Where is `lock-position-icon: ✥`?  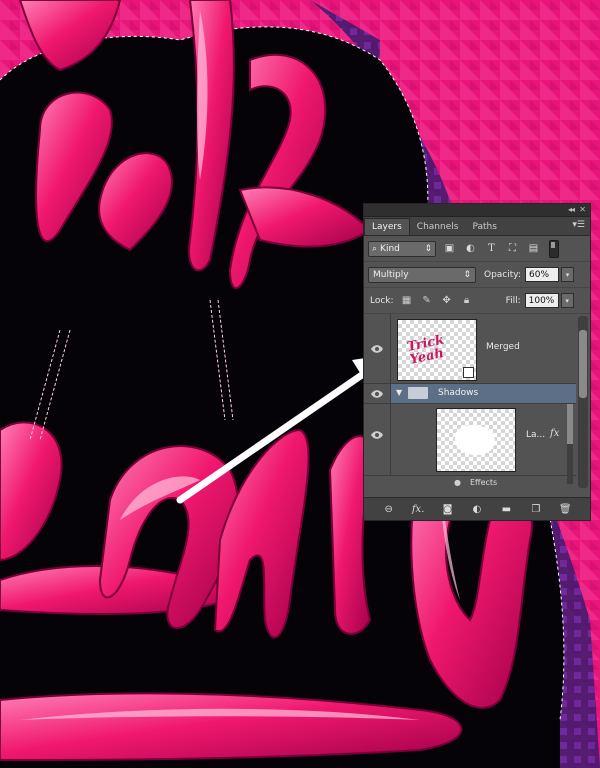 lock-position-icon: ✥ is located at coordinates (447, 301).